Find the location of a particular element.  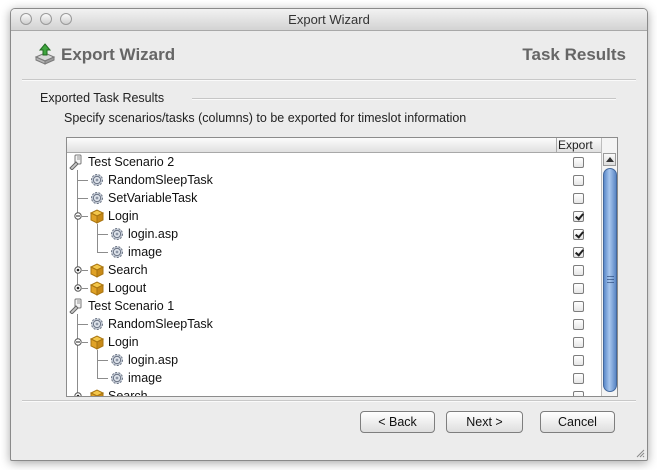

tree-row-label: Test Scenario 2 is located at coordinates (131, 162).